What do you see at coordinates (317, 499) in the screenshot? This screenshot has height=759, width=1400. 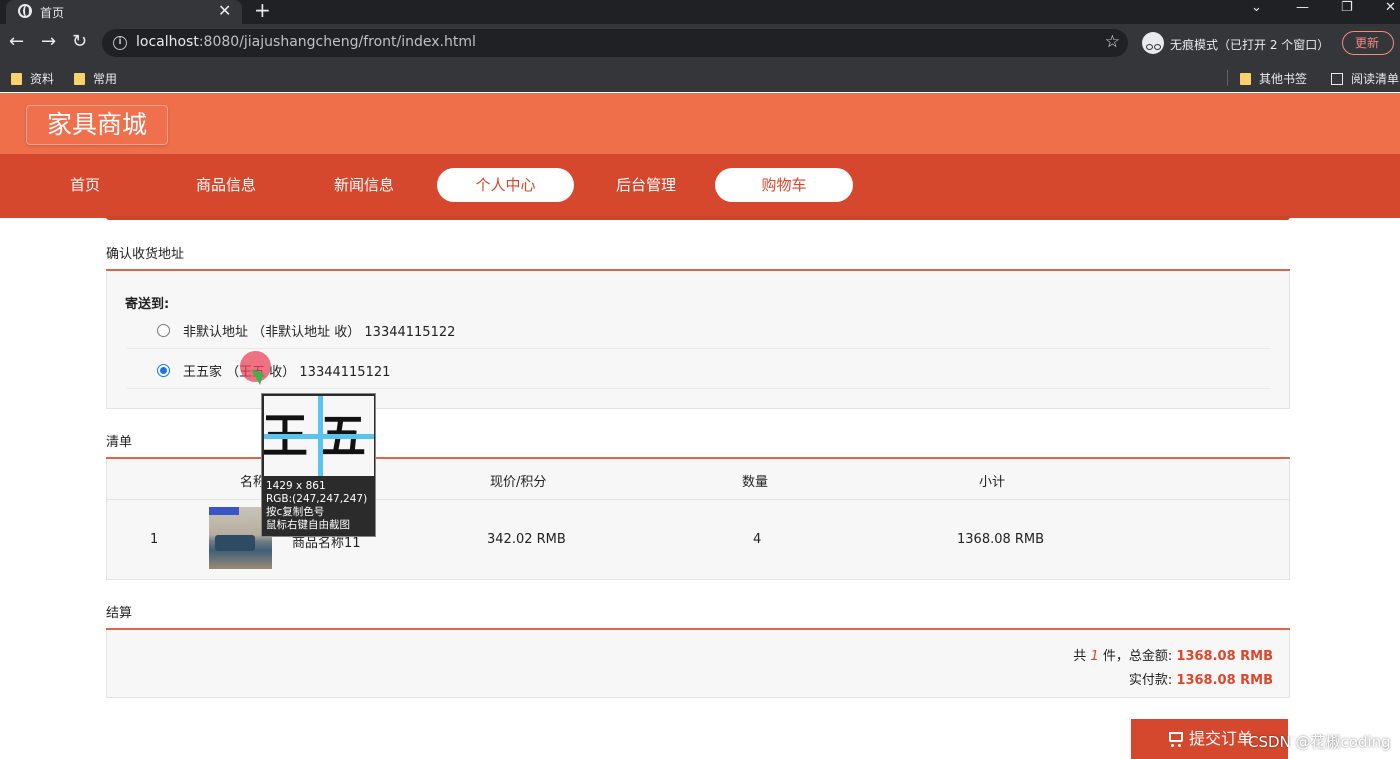 I see `magnifier-rgb: RGB:(247,247,247)` at bounding box center [317, 499].